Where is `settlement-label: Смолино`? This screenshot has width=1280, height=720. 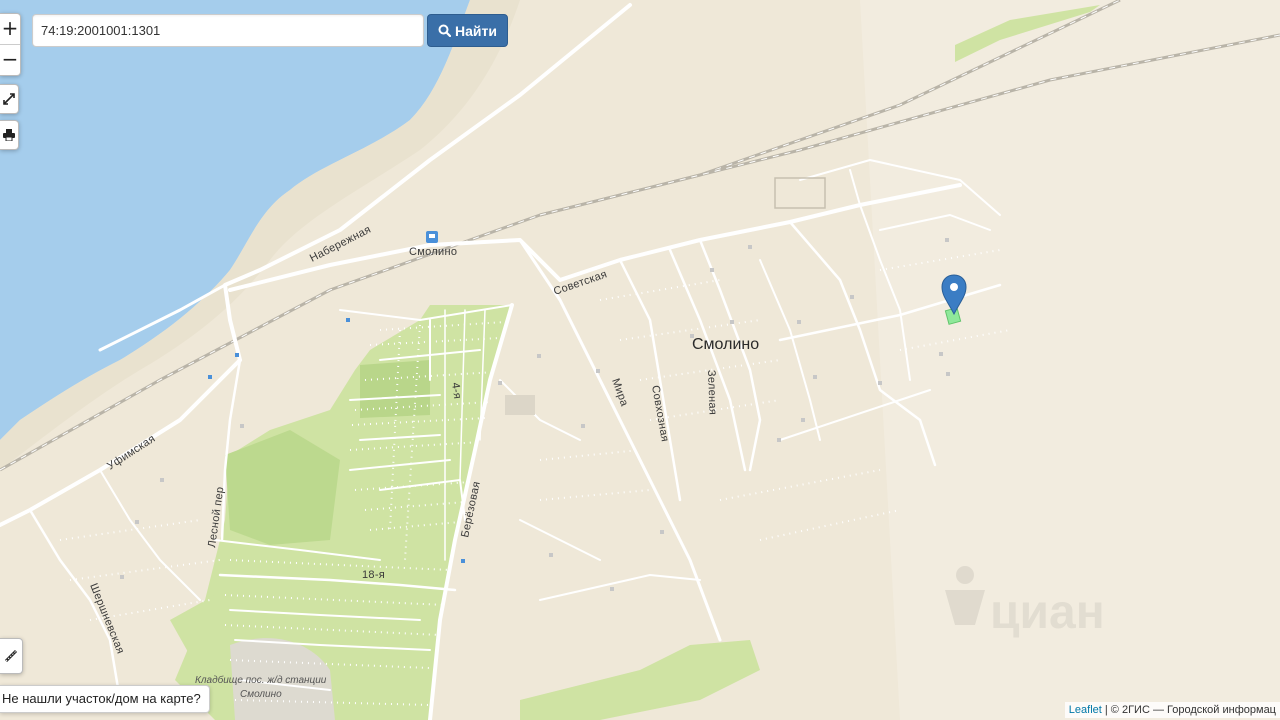 settlement-label: Смолино is located at coordinates (725, 344).